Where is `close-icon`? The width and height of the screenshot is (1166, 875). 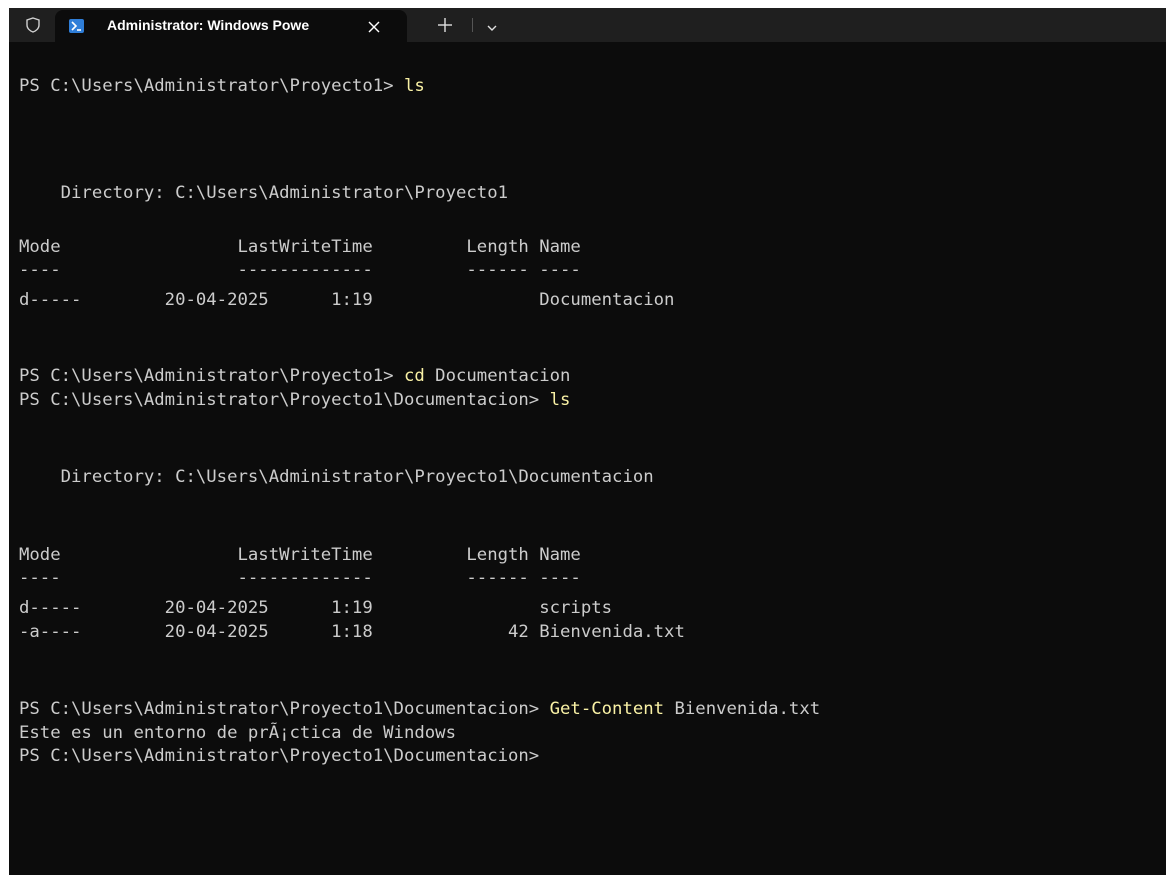 close-icon is located at coordinates (374, 26).